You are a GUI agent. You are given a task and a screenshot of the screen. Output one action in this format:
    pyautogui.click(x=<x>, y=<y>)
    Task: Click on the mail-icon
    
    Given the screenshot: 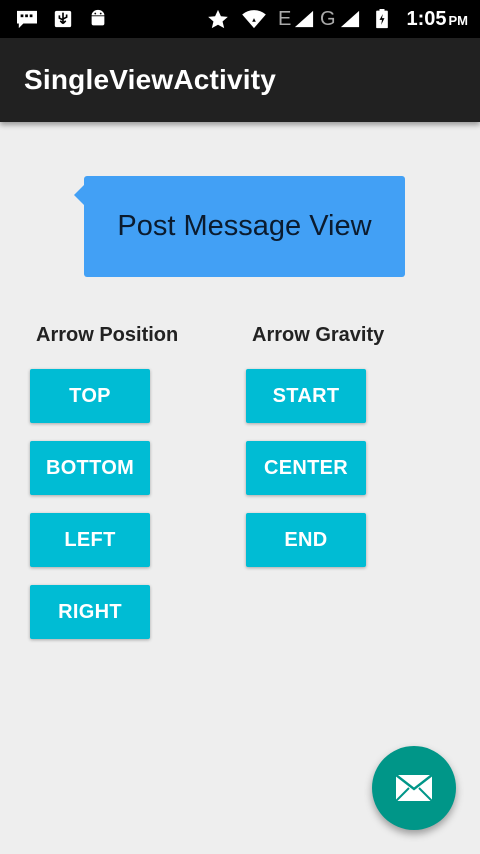 What is the action you would take?
    pyautogui.click(x=414, y=788)
    